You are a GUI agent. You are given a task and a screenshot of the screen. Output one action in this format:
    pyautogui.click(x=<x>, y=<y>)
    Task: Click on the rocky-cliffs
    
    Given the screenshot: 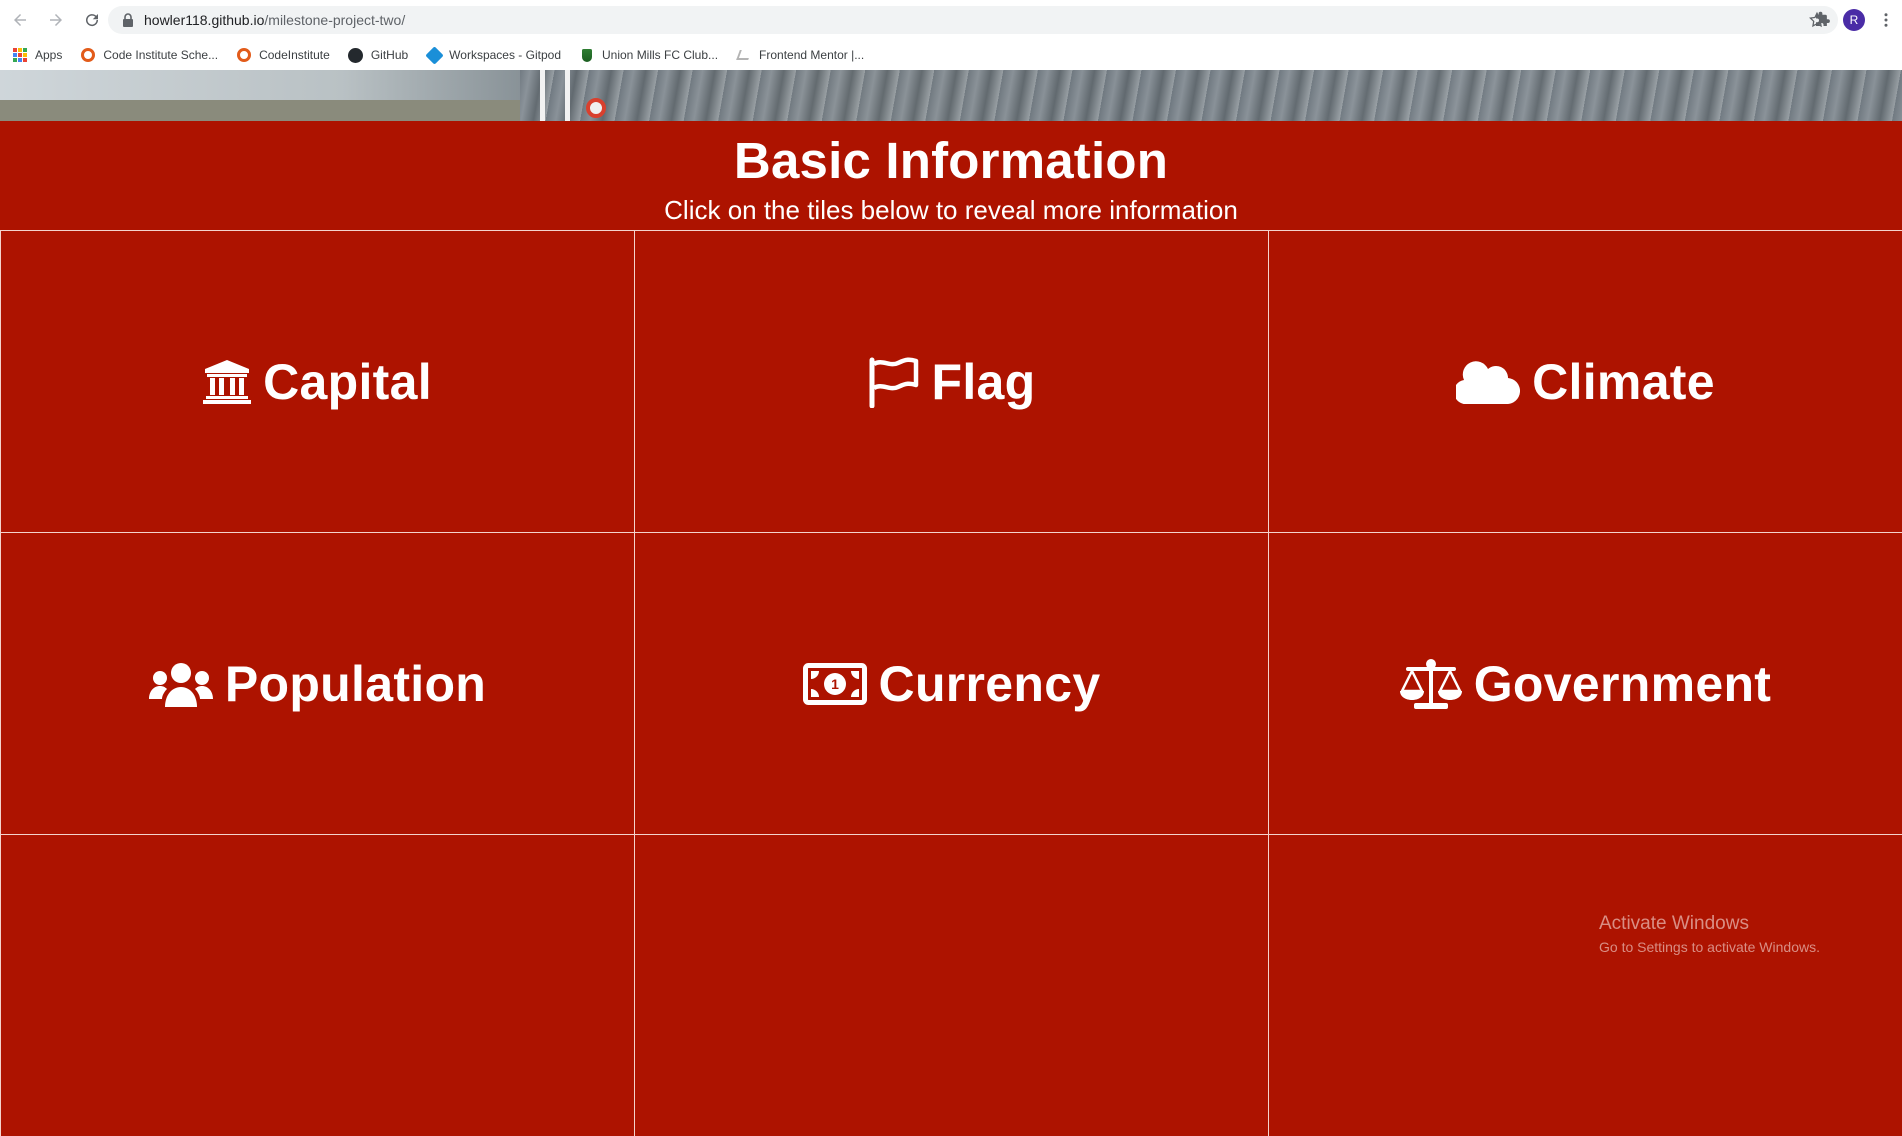 What is the action you would take?
    pyautogui.click(x=1211, y=95)
    